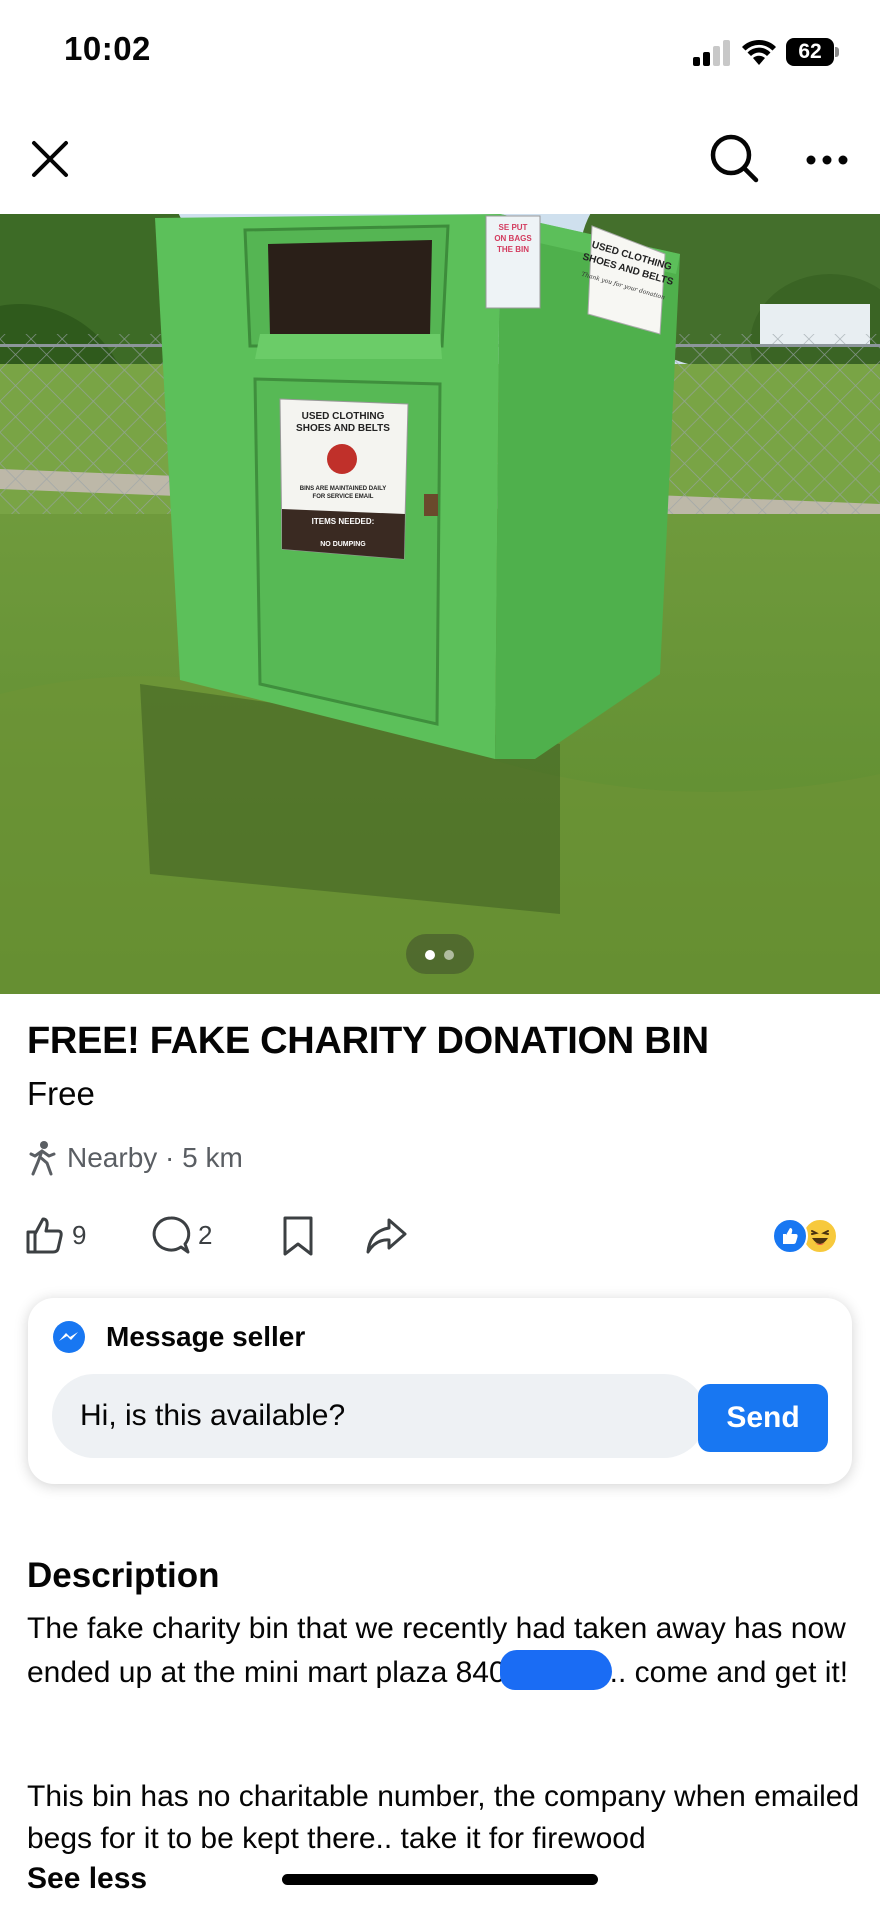 The image size is (880, 1905). I want to click on location-text: Nearby · 5 km, so click(155, 1157).